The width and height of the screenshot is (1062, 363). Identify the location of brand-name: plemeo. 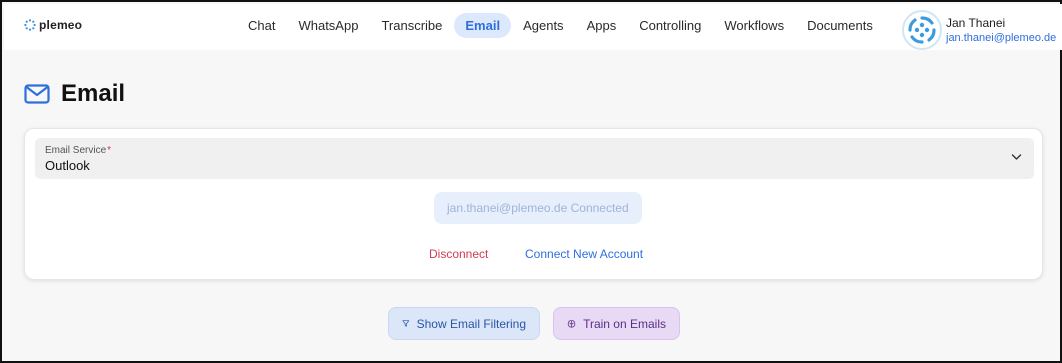
(61, 25).